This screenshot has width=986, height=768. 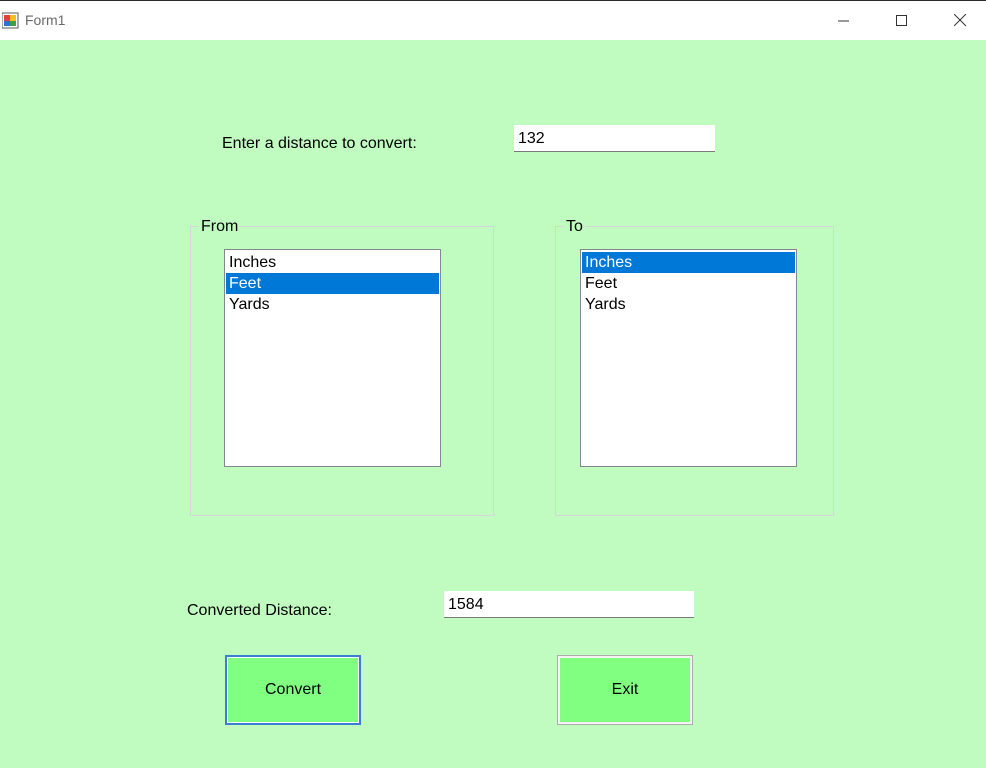 I want to click on to-caption: To, so click(x=574, y=227).